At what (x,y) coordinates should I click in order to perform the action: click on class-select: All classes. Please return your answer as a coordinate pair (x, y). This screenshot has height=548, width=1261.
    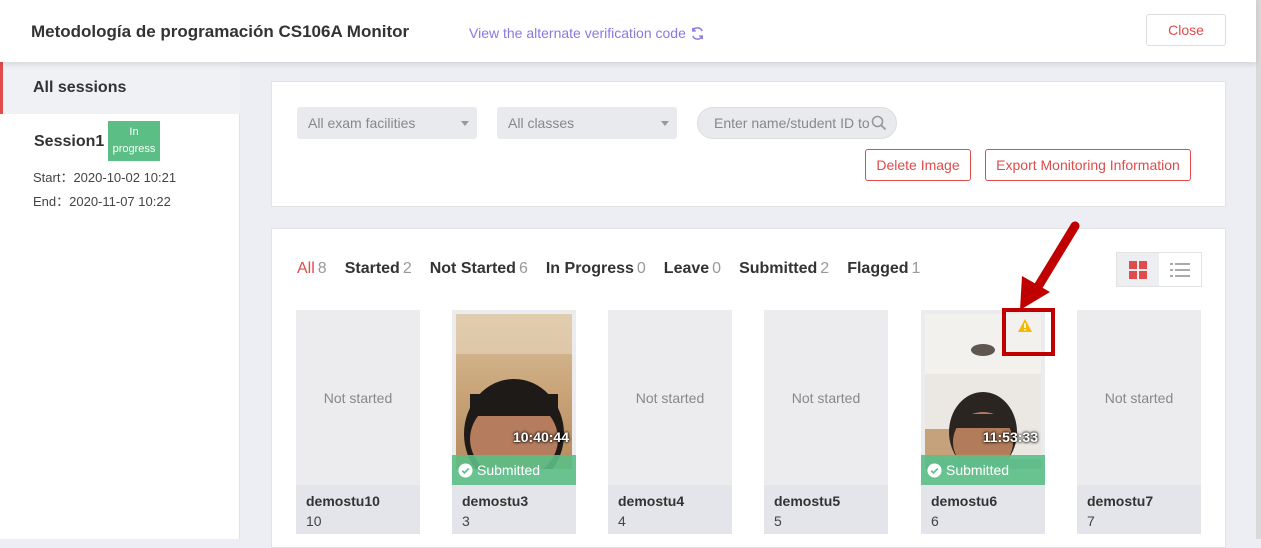
    Looking at the image, I should click on (587, 123).